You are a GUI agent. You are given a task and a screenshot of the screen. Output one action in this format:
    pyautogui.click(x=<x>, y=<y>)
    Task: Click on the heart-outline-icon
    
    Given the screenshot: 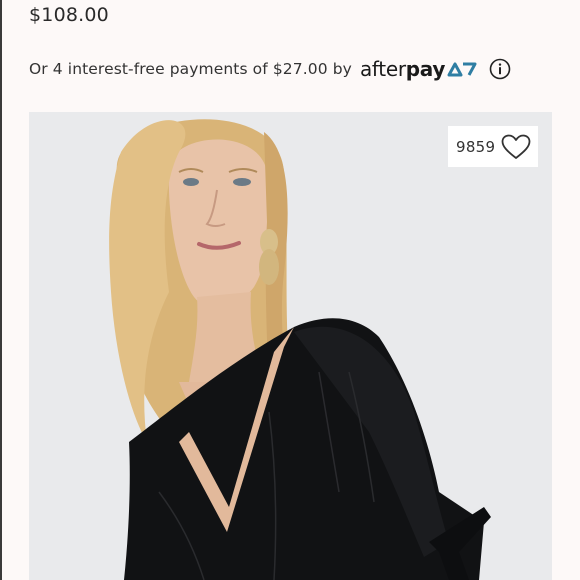 What is the action you would take?
    pyautogui.click(x=516, y=147)
    